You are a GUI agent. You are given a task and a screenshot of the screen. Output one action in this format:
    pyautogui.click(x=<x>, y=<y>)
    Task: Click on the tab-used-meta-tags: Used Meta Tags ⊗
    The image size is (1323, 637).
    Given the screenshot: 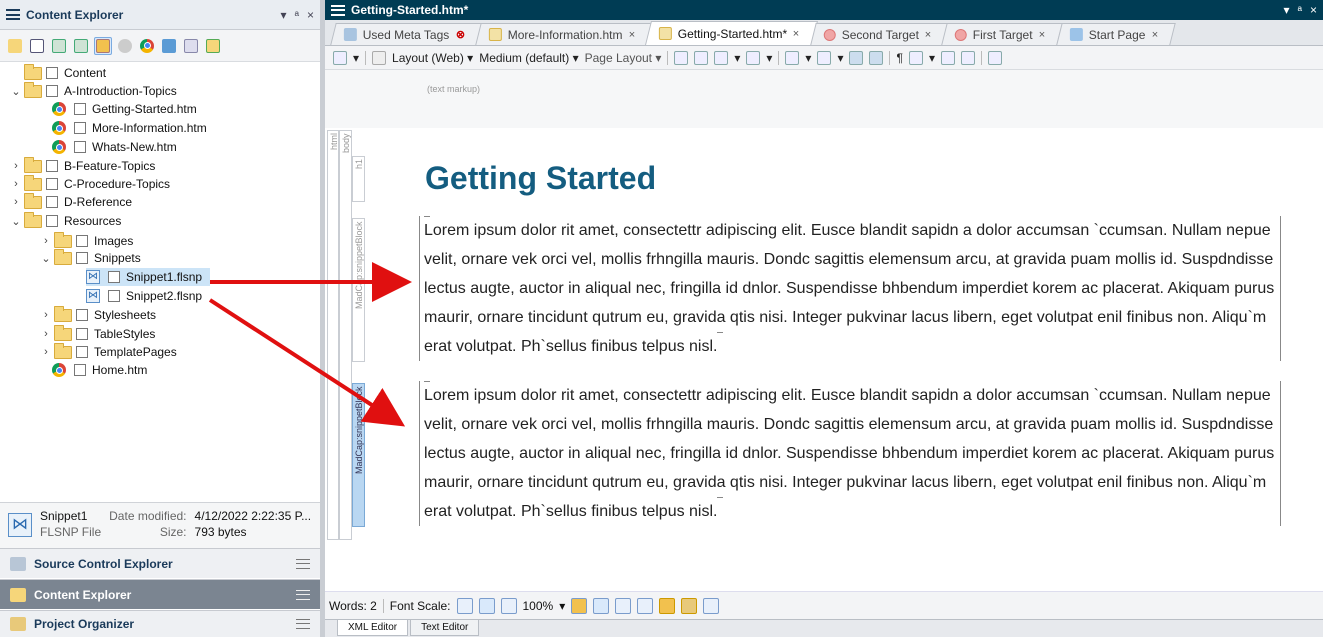 What is the action you would take?
    pyautogui.click(x=406, y=34)
    